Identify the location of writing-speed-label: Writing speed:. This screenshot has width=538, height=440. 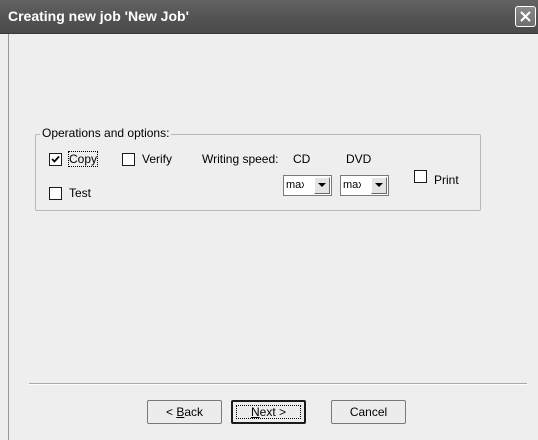
(240, 159).